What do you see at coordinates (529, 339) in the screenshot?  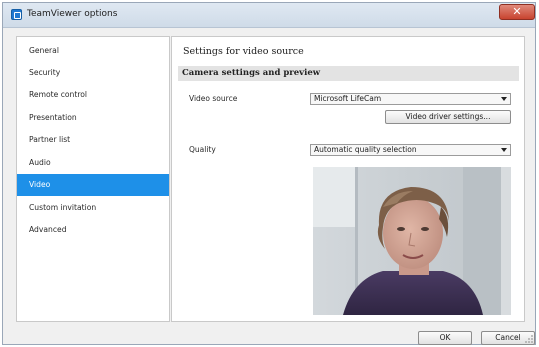 I see `resize-grip-icon` at bounding box center [529, 339].